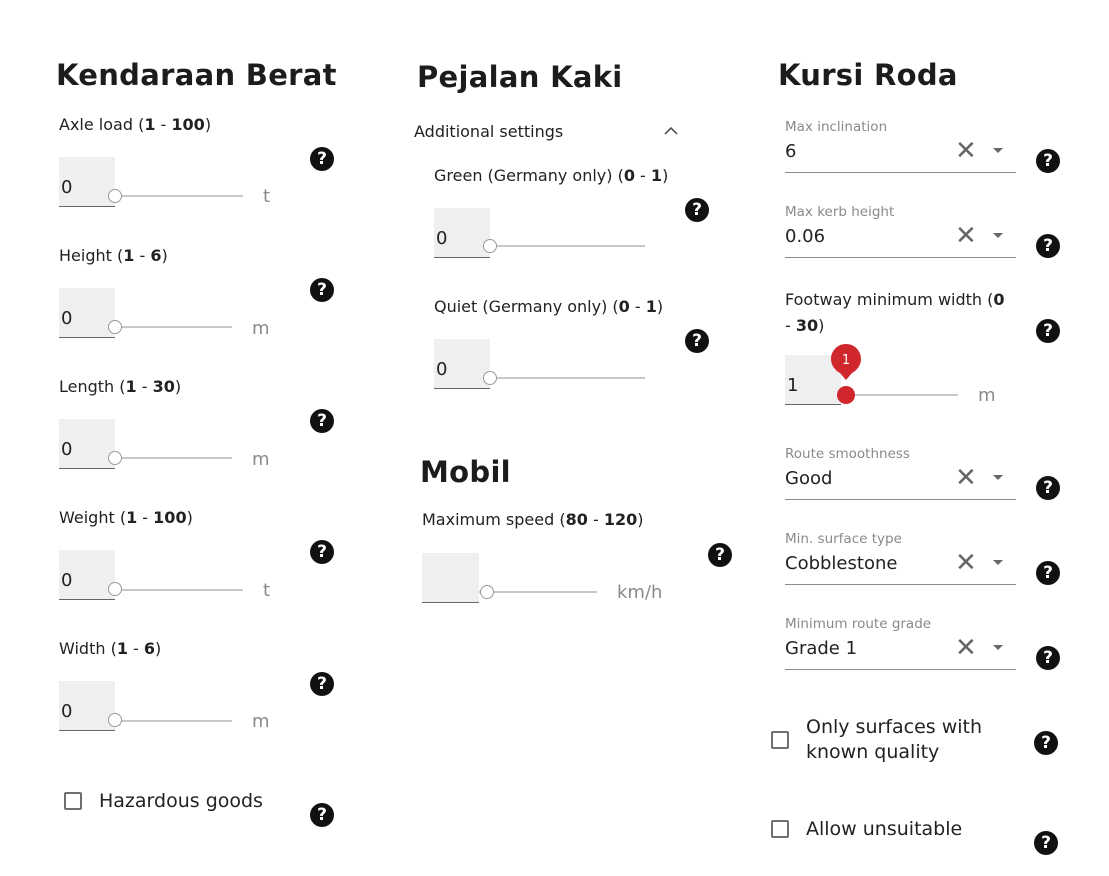 The height and width of the screenshot is (876, 1109). Describe the element at coordinates (791, 151) in the screenshot. I see `max-inclination-value: 6` at that location.